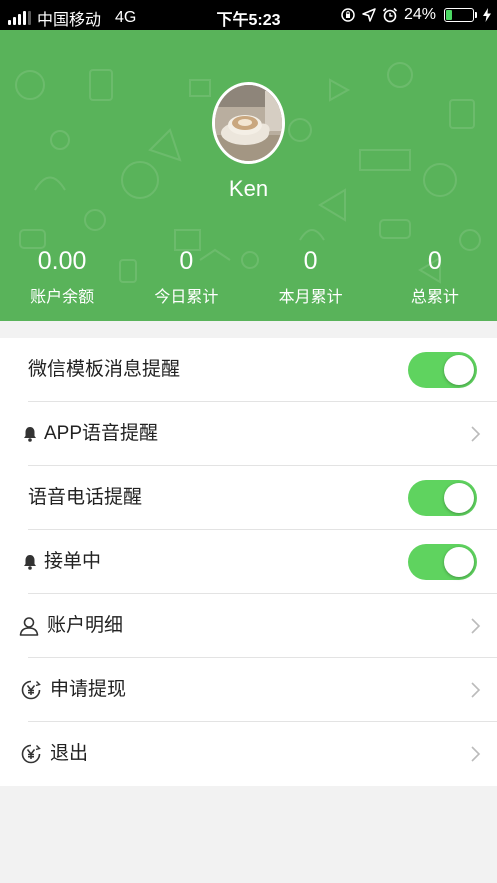 The width and height of the screenshot is (497, 883). I want to click on battery-fill, so click(449, 15).